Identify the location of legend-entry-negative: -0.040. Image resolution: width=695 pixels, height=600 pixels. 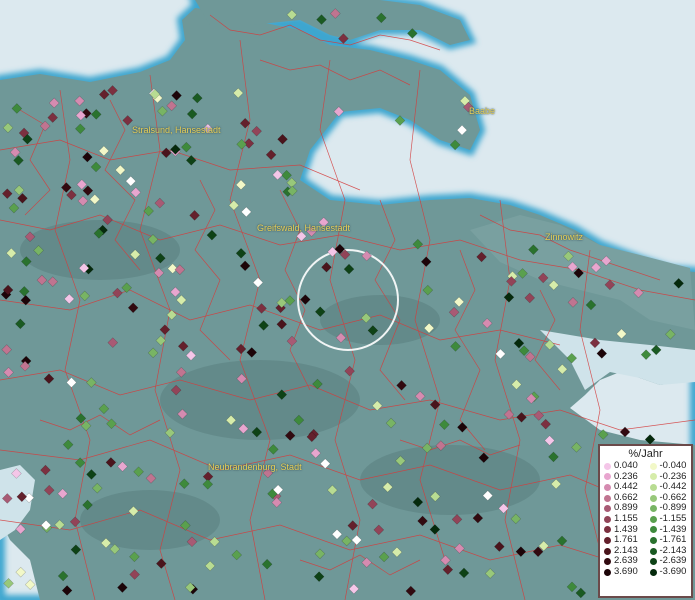
(669, 466).